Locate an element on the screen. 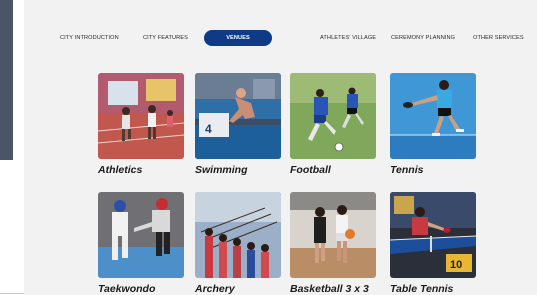  taekwondo-photo is located at coordinates (141, 235).